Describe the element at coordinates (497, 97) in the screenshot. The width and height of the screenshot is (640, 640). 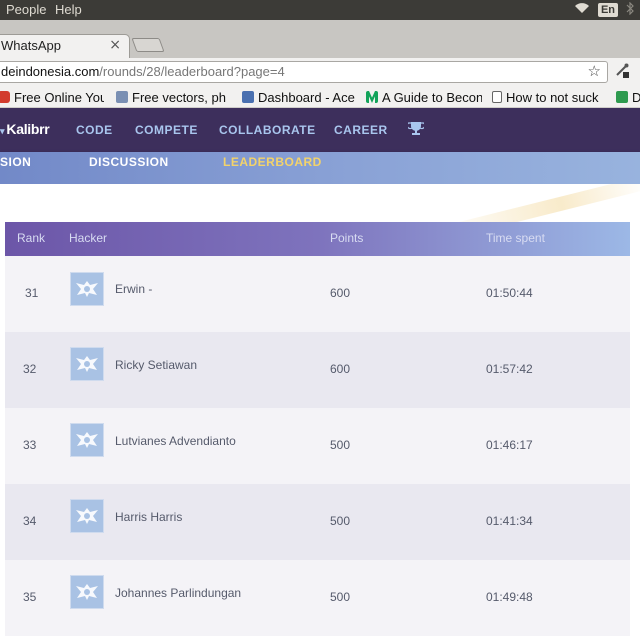
I see `page-icon` at that location.